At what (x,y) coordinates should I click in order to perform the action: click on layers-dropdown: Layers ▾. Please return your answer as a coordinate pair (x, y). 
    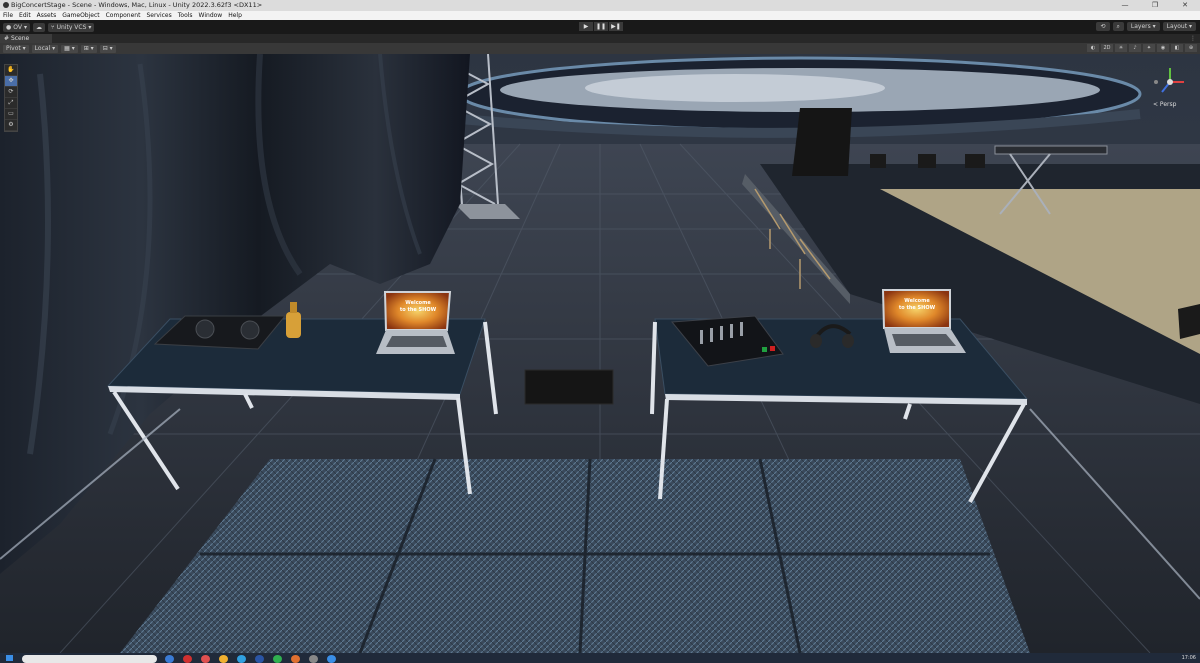
    Looking at the image, I should click on (1143, 26).